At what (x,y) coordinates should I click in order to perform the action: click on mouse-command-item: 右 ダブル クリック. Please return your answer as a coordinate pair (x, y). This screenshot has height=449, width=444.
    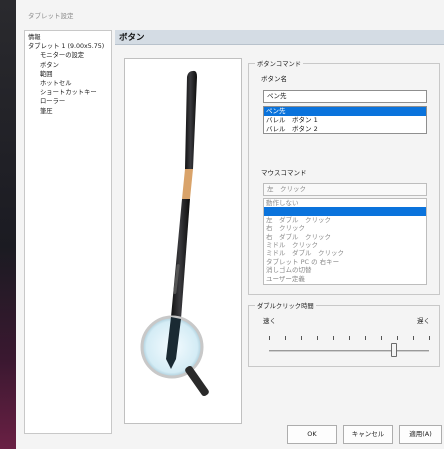
    Looking at the image, I should click on (345, 237).